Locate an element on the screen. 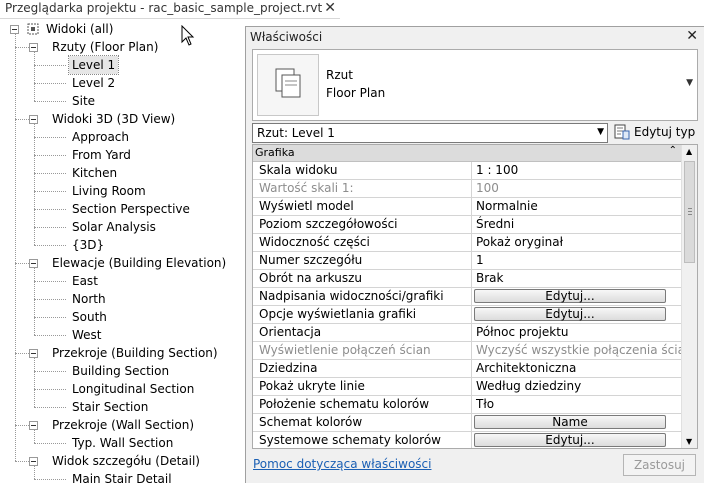 Image resolution: width=704 pixels, height=483 pixels. property-edit-button: Name is located at coordinates (570, 422).